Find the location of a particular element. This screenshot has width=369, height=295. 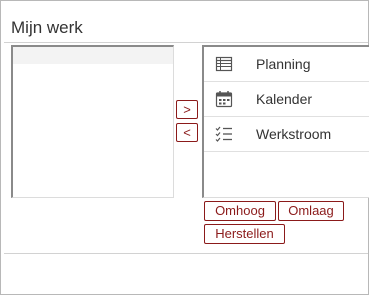

remove-item-button: < is located at coordinates (187, 132).